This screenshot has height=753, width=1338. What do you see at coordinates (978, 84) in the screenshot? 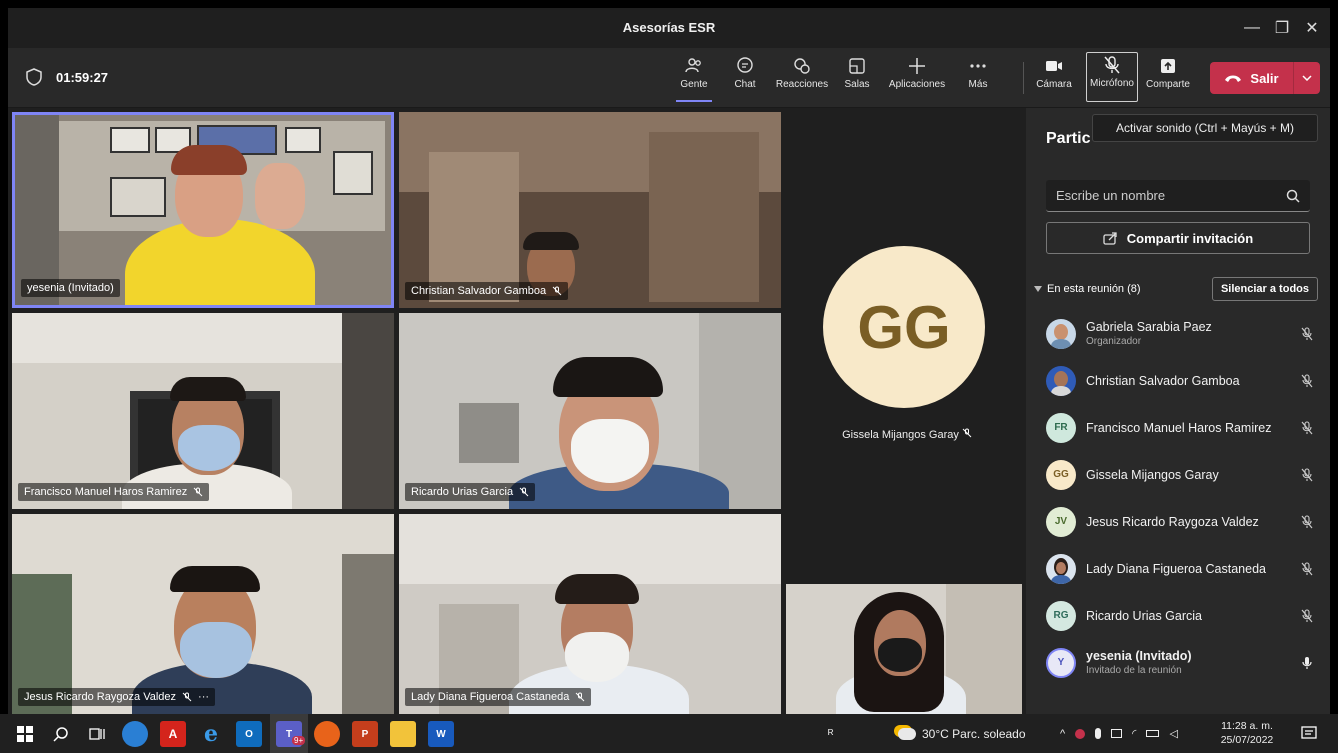
I see `more-label: Más` at bounding box center [978, 84].